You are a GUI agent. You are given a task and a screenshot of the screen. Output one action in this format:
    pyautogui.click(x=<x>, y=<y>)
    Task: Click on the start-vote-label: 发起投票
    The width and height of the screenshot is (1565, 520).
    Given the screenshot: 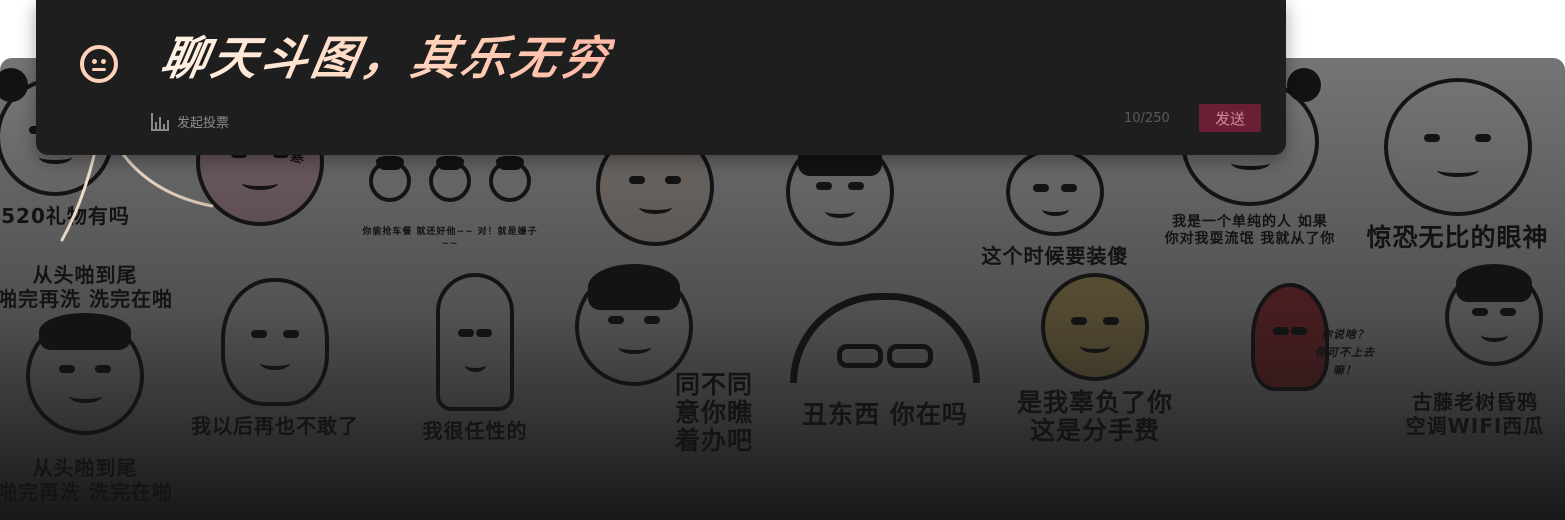 What is the action you would take?
    pyautogui.click(x=203, y=123)
    